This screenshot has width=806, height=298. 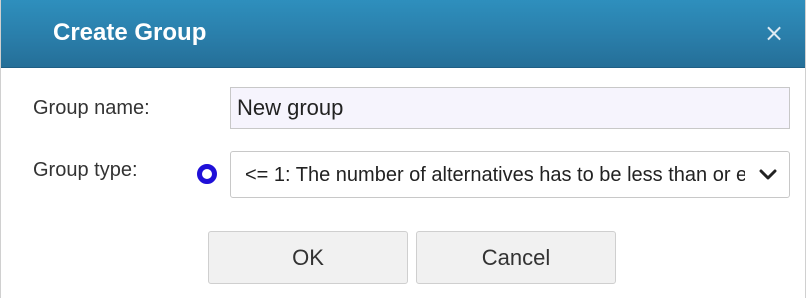 I want to click on ok-button: OK, so click(x=308, y=257).